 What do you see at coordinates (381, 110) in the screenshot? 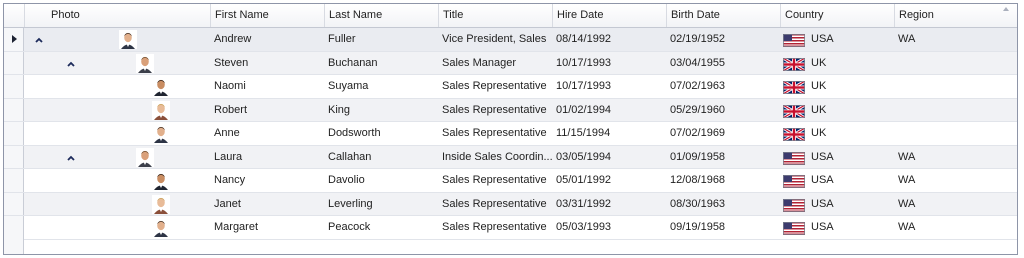
I see `cell-last-name: King` at bounding box center [381, 110].